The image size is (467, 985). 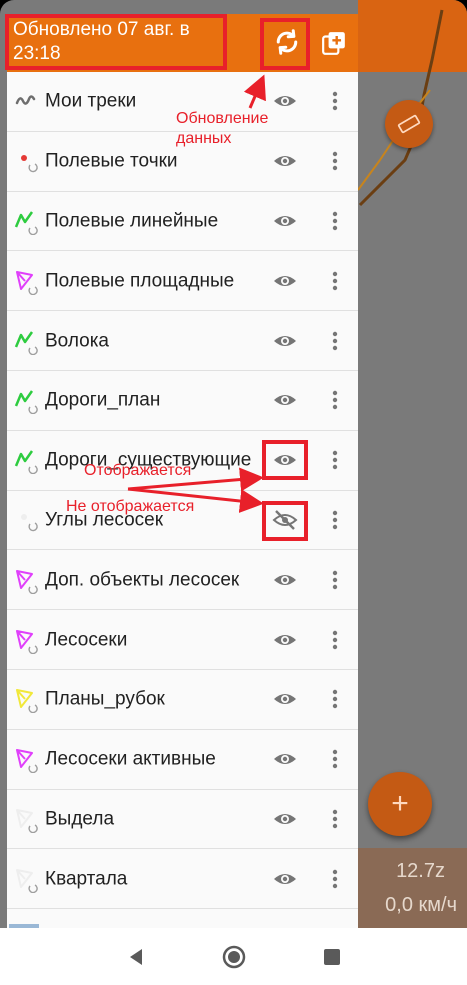 What do you see at coordinates (148, 460) in the screenshot?
I see `layer-label: Дороги_существующие` at bounding box center [148, 460].